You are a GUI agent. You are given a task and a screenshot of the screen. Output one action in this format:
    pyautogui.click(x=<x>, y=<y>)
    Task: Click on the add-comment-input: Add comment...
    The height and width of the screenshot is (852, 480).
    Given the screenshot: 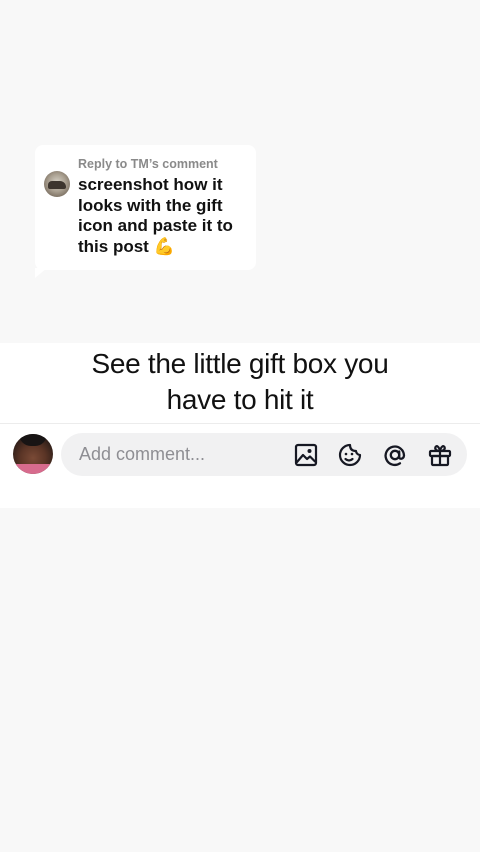 What is the action you would take?
    pyautogui.click(x=174, y=454)
    